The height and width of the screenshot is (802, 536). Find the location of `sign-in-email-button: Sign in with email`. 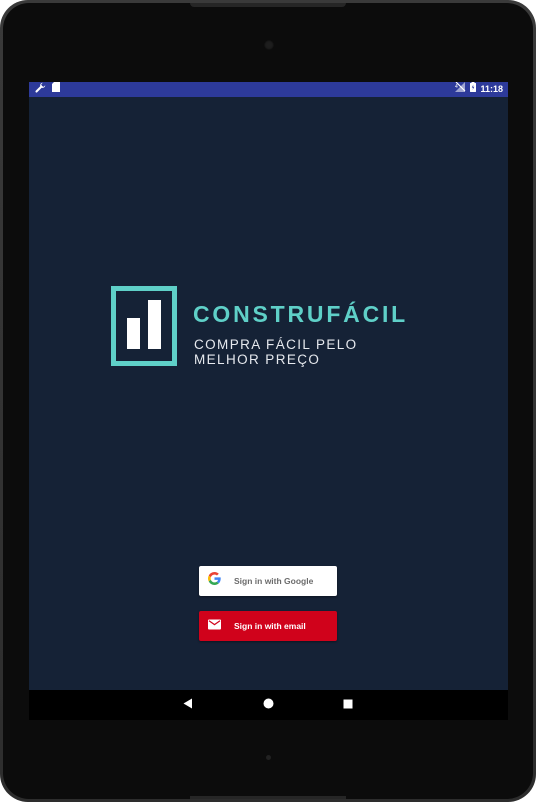

sign-in-email-button: Sign in with email is located at coordinates (268, 626).